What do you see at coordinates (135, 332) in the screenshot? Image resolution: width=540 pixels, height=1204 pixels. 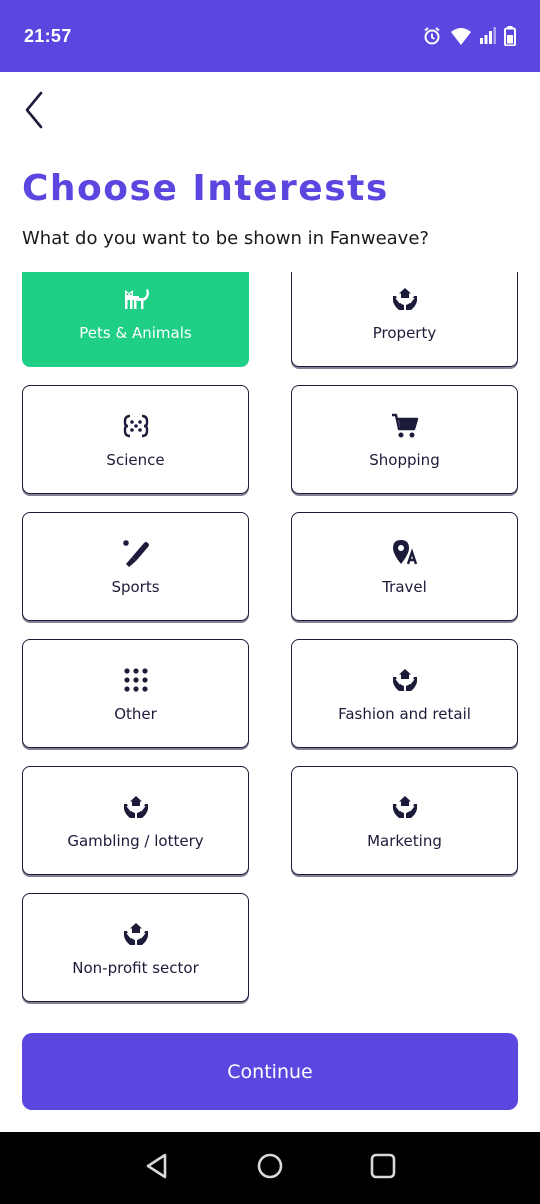 I see `interest-label: Pets & Animals` at bounding box center [135, 332].